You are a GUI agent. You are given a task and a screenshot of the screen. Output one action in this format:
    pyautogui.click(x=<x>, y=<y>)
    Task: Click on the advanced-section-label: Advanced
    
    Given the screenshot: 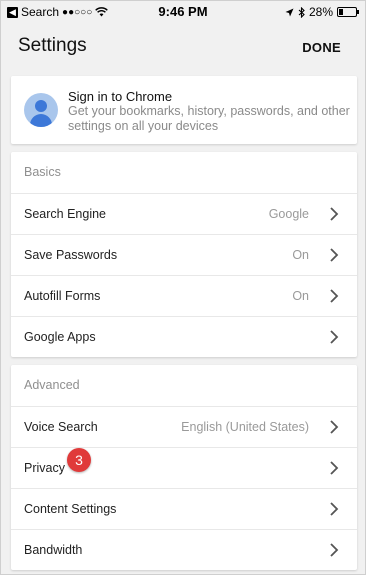 What is the action you would take?
    pyautogui.click(x=52, y=385)
    